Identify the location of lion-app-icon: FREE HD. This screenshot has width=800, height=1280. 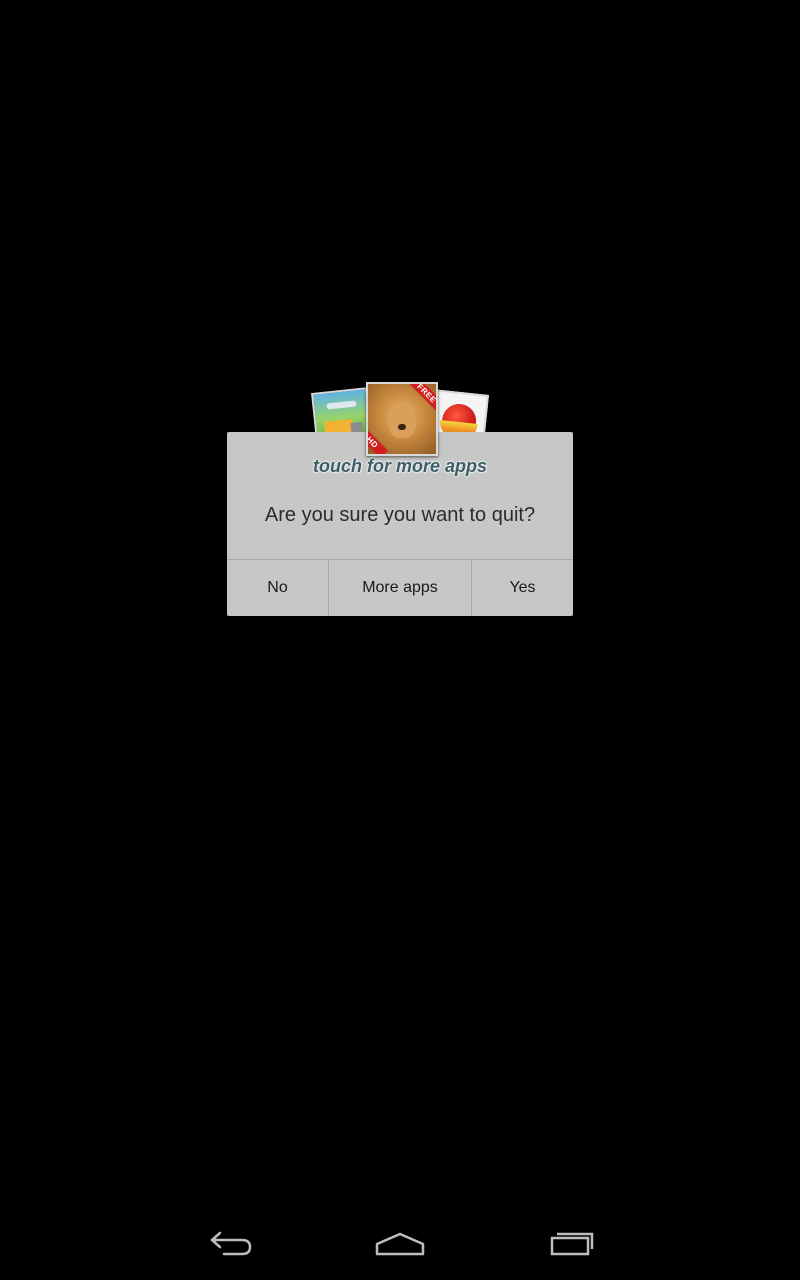
(402, 419).